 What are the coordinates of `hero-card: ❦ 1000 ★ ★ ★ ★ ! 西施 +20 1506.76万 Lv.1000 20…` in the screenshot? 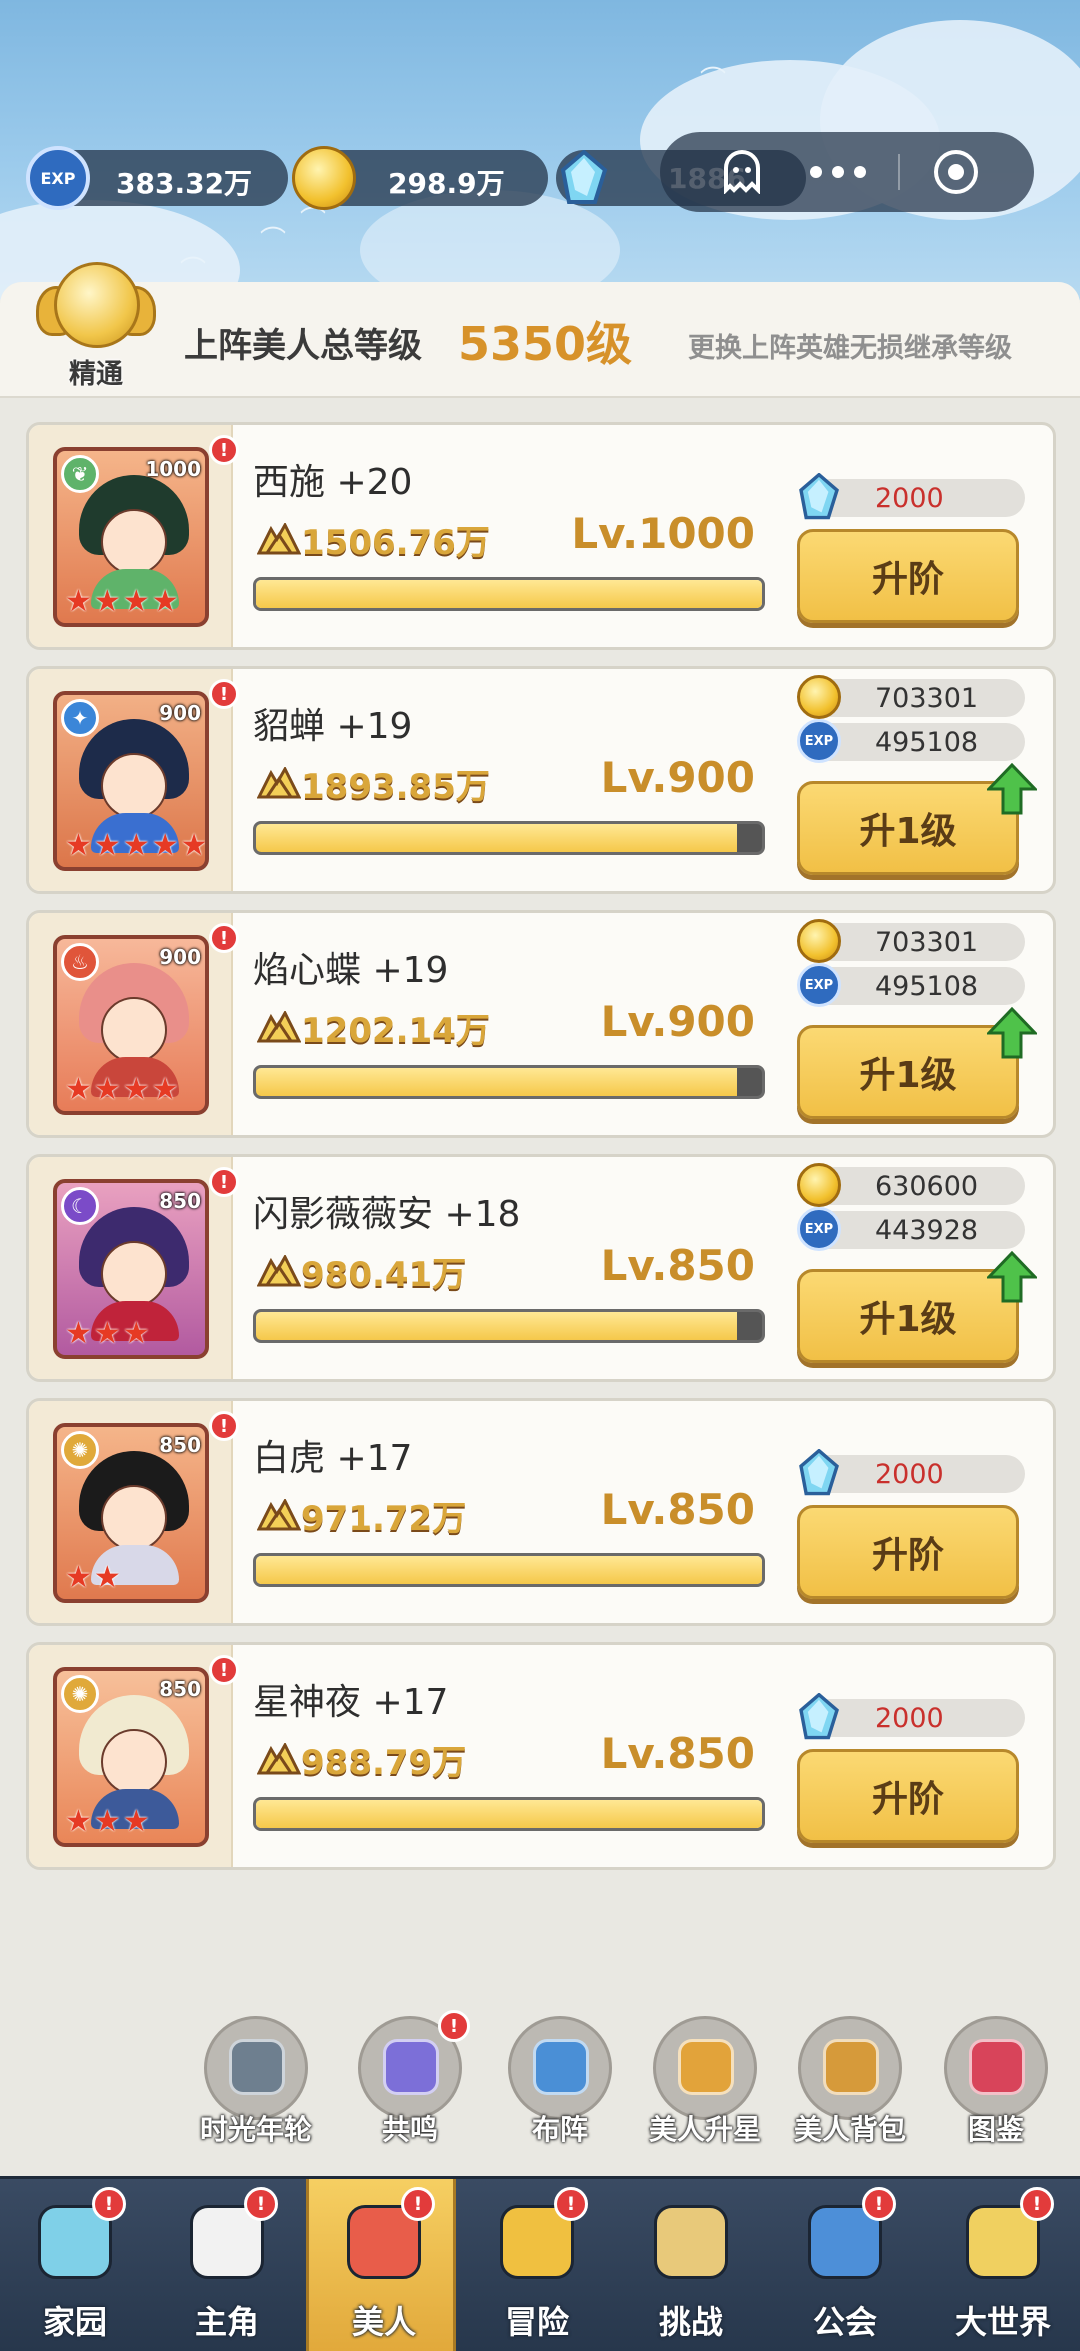 It's located at (541, 536).